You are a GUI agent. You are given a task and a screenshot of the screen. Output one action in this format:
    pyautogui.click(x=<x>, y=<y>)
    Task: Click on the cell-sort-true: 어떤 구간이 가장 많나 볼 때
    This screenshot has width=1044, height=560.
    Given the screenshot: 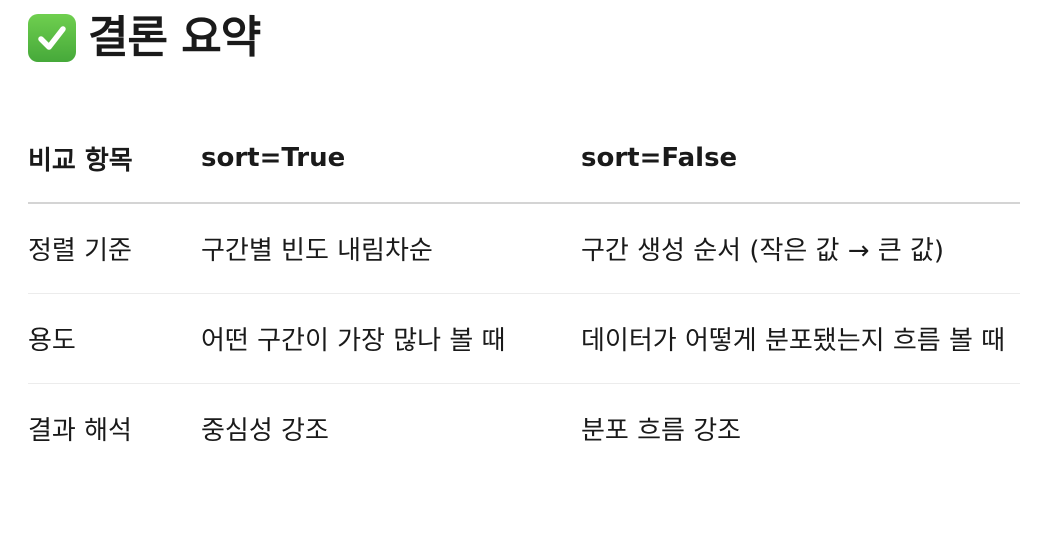 What is the action you would take?
    pyautogui.click(x=391, y=338)
    